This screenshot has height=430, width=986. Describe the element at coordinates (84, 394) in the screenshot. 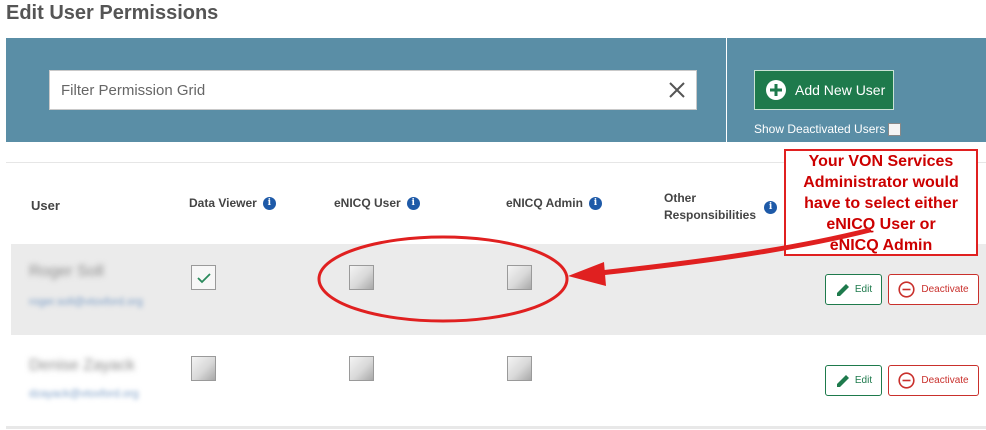

I see `user-email: dzayack@vtoxford.org` at that location.